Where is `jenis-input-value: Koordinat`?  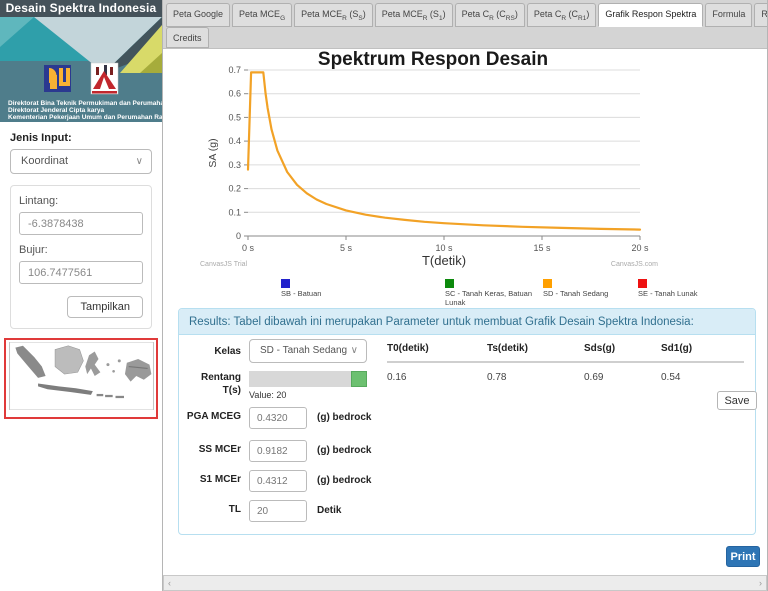
jenis-input-value: Koordinat is located at coordinates (45, 161).